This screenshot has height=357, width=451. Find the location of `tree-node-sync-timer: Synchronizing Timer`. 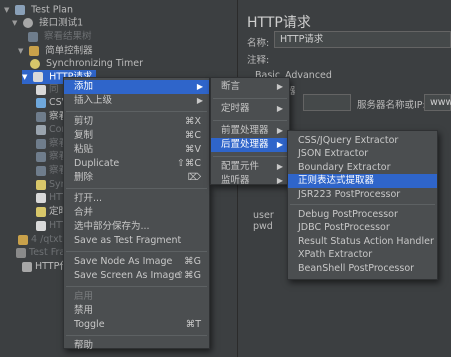

tree-node-sync-timer: Synchronizing Timer is located at coordinates (86, 64).